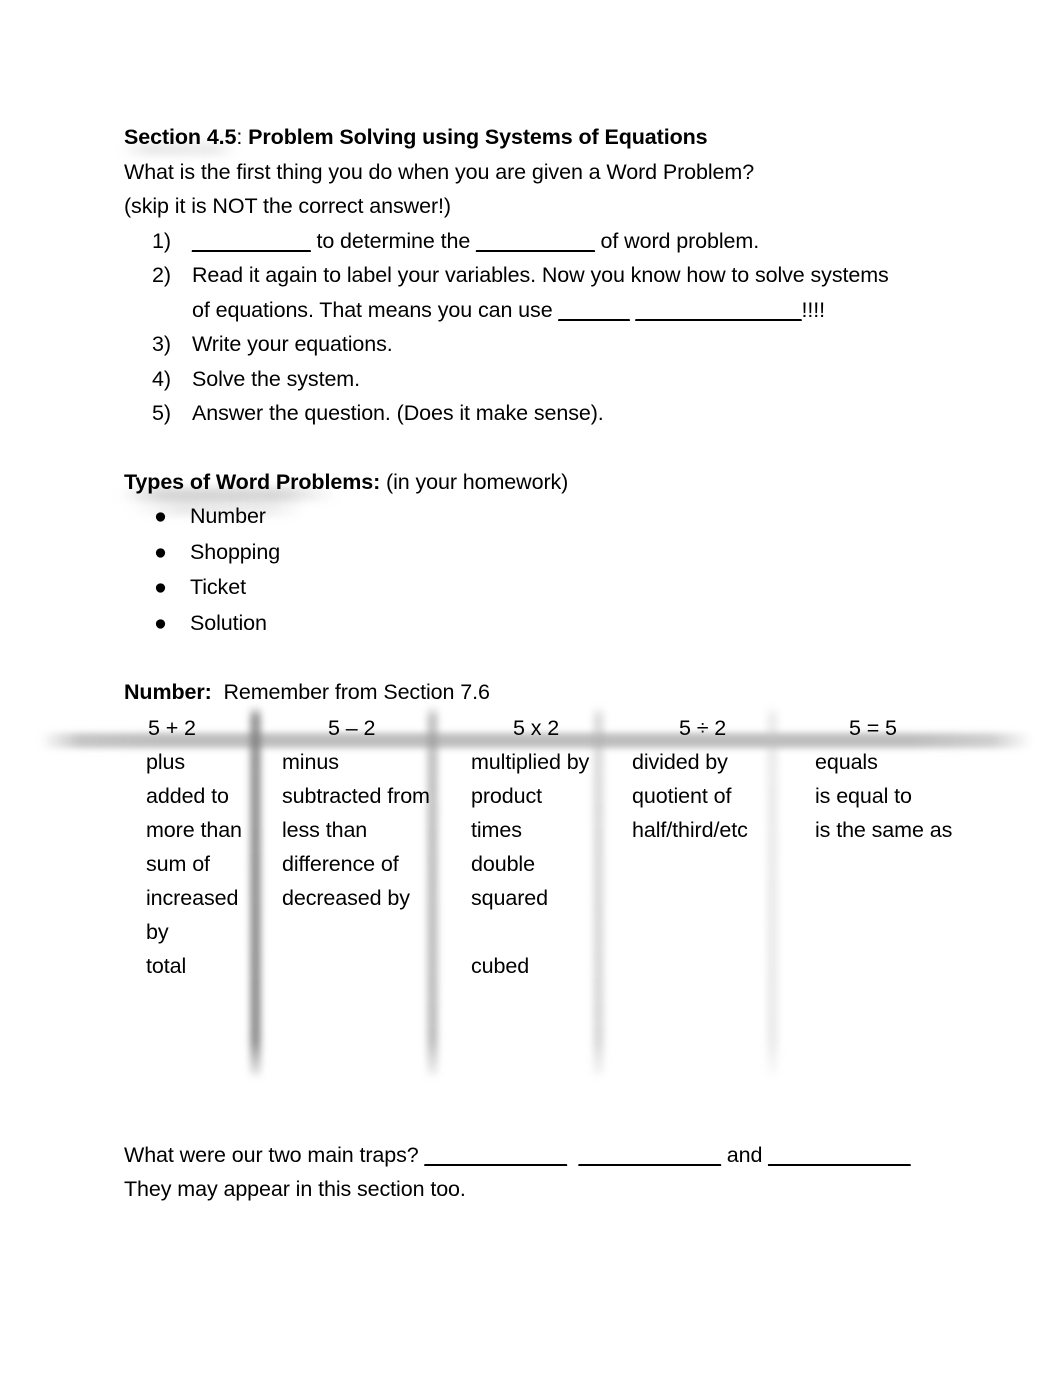 This screenshot has height=1377, width=1062. I want to click on step-marker-2: 2), so click(161, 275).